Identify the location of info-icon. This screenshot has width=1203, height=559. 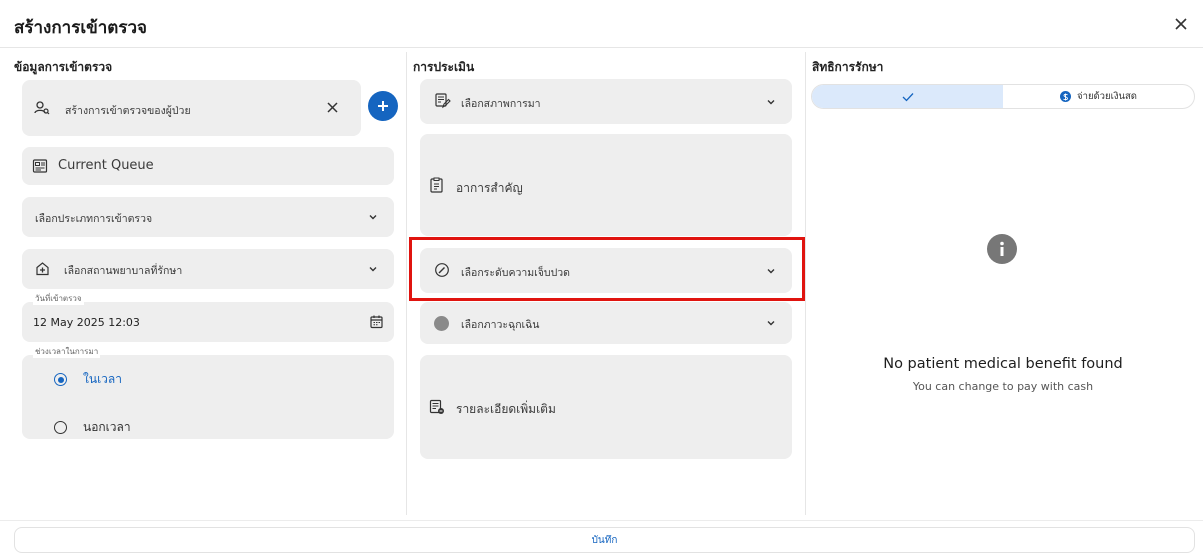
(1002, 249).